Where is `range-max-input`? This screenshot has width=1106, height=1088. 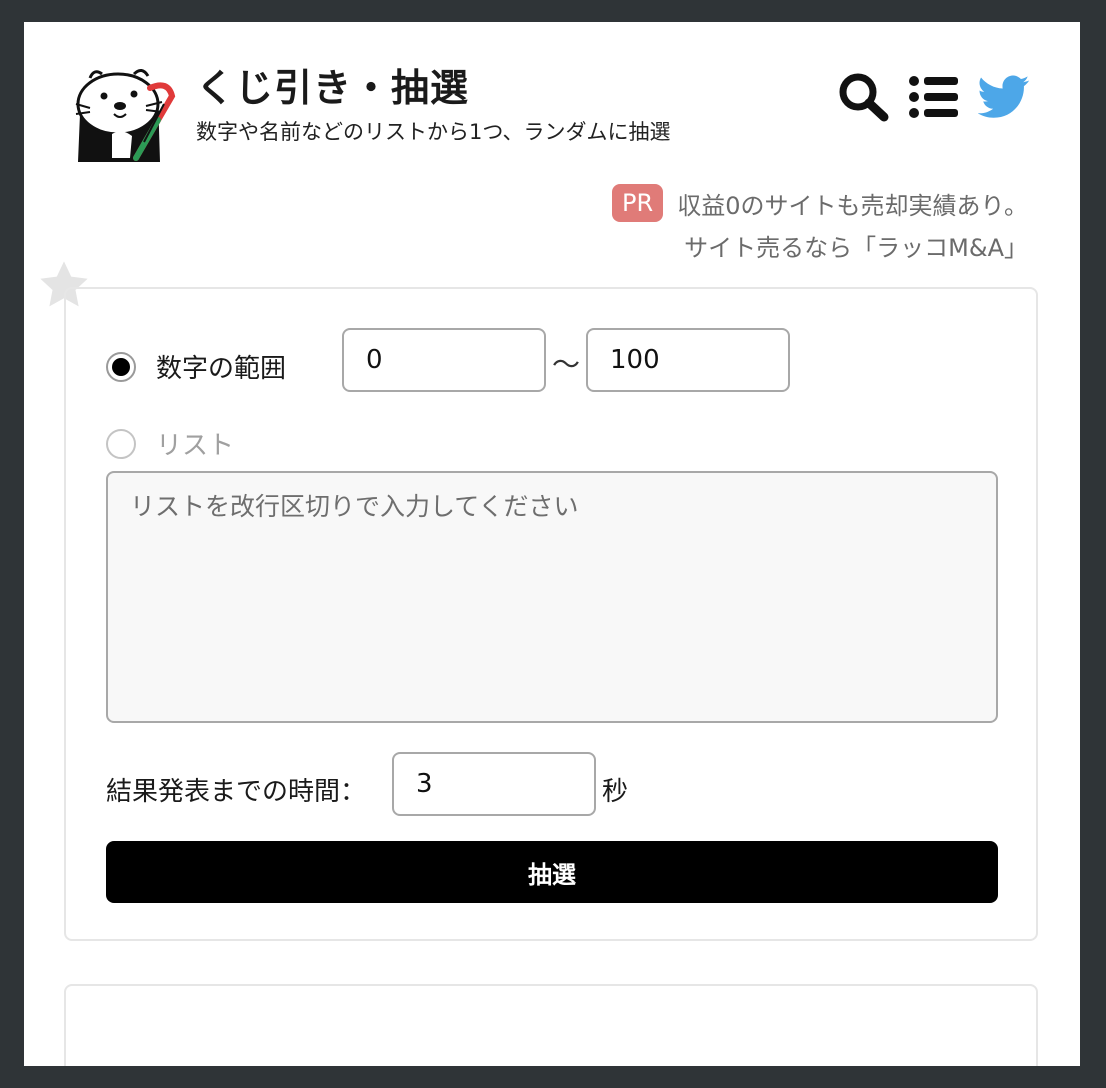 range-max-input is located at coordinates (688, 360).